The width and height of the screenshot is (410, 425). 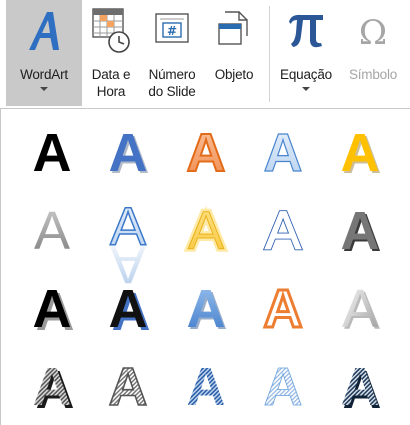 I want to click on svg-text: Ω, so click(x=373, y=33).